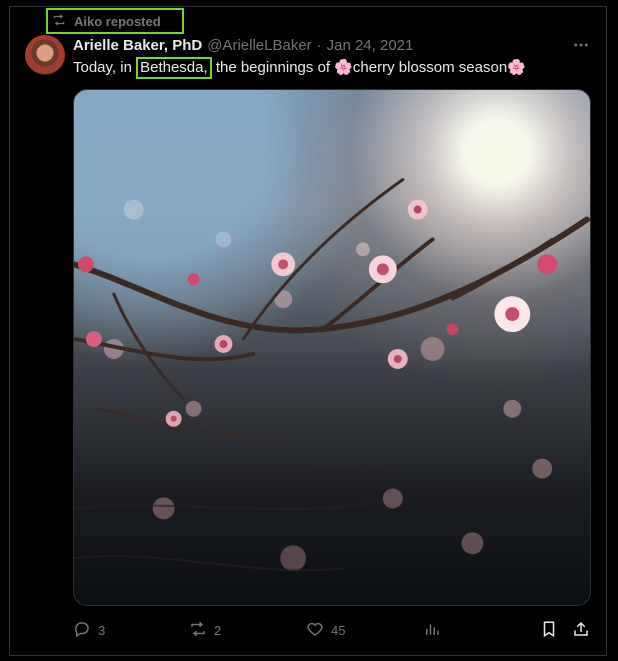 This screenshot has height=661, width=618. Describe the element at coordinates (198, 630) in the screenshot. I see `repost-action-icon` at that location.